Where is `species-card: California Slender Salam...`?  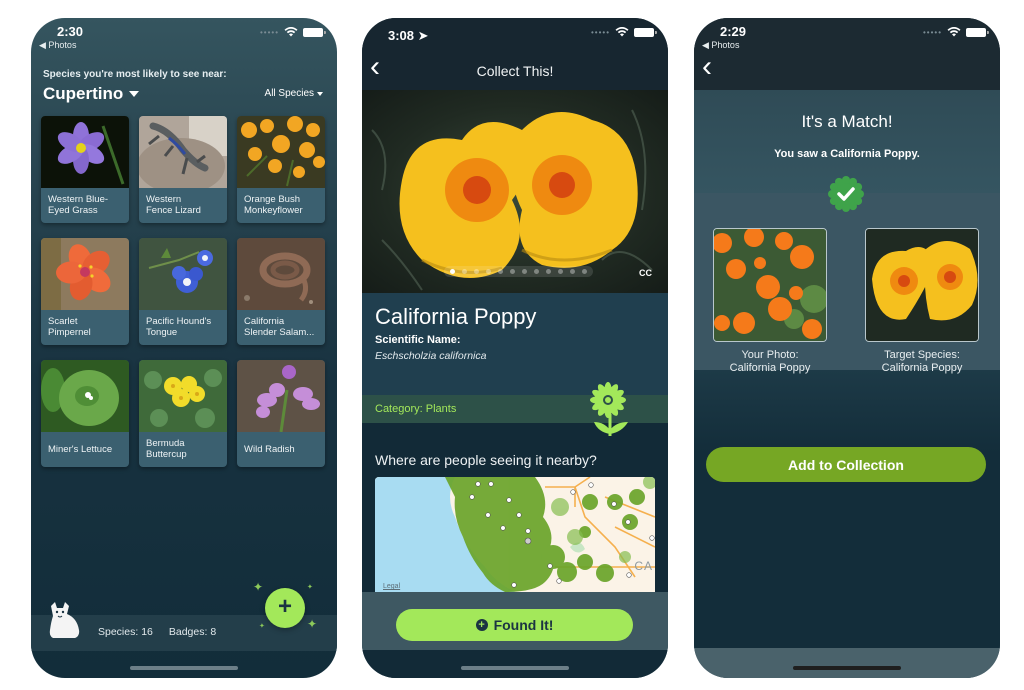 species-card: California Slender Salam... is located at coordinates (281, 291).